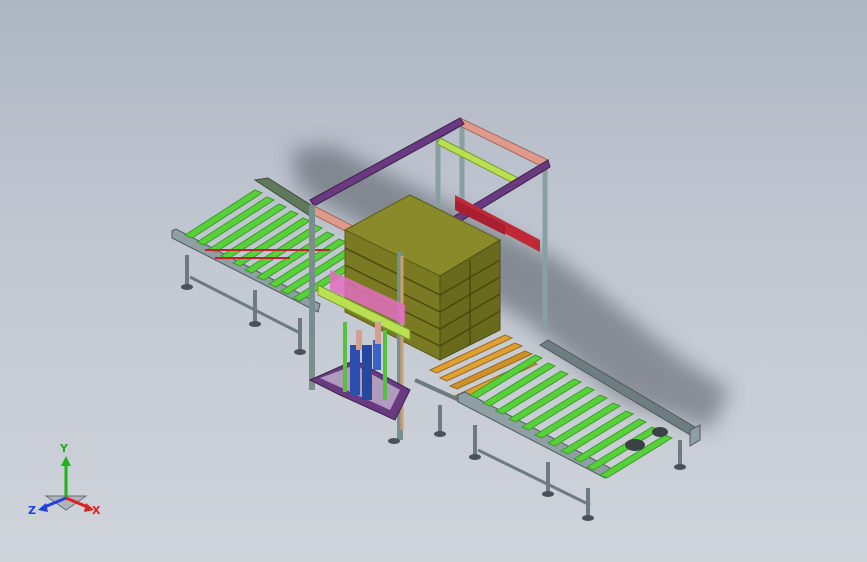 The height and width of the screenshot is (562, 867). What do you see at coordinates (32, 510) in the screenshot?
I see `z-axis-label: Z` at bounding box center [32, 510].